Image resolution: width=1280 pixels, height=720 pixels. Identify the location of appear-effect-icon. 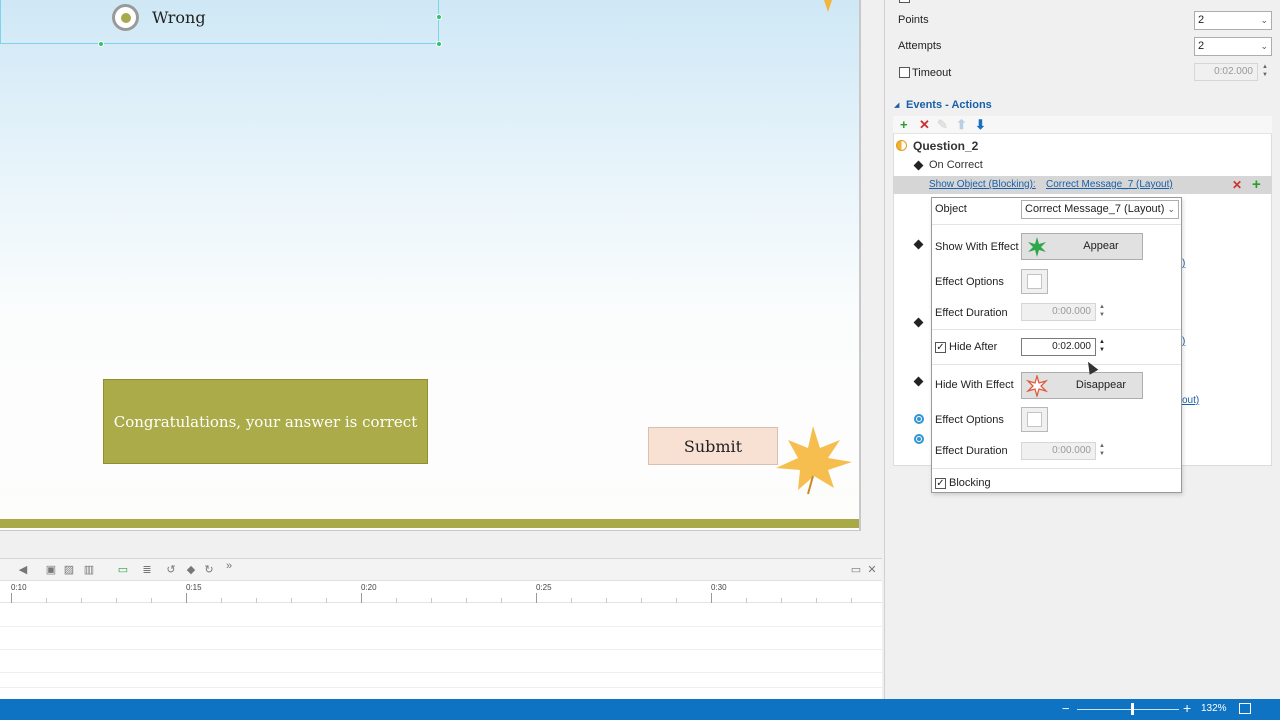
(1037, 247).